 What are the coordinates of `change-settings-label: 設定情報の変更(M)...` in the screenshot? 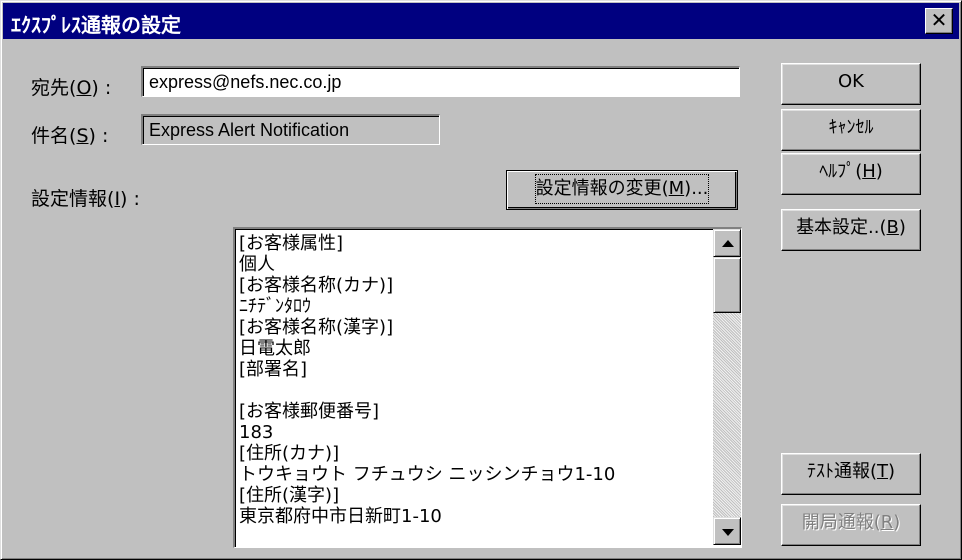 It's located at (622, 189).